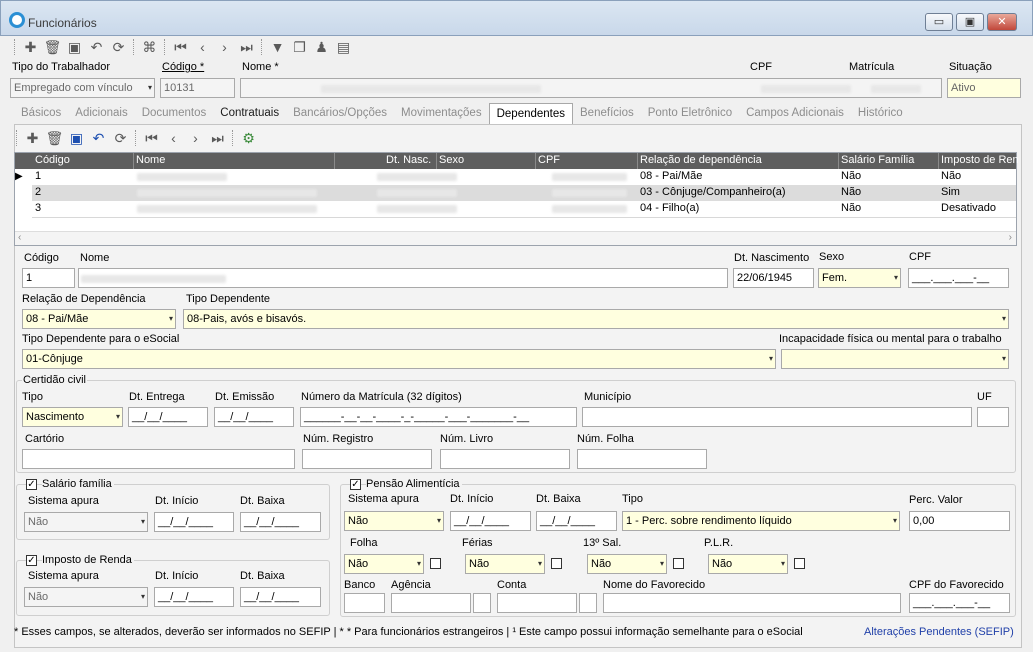 The width and height of the screenshot is (1033, 652). I want to click on tipodep-esocial-select: 01-Cônjuge ▾, so click(399, 359).